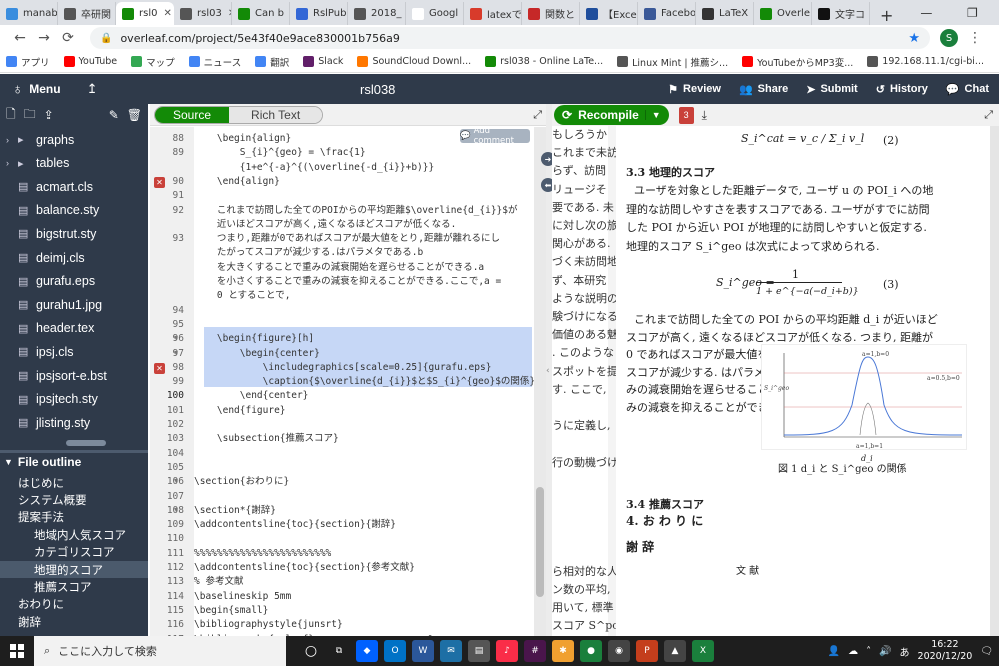 This screenshot has width=999, height=666. What do you see at coordinates (74, 233) in the screenshot?
I see `file-tree-item: ▤ bigstrut.sty` at bounding box center [74, 233].